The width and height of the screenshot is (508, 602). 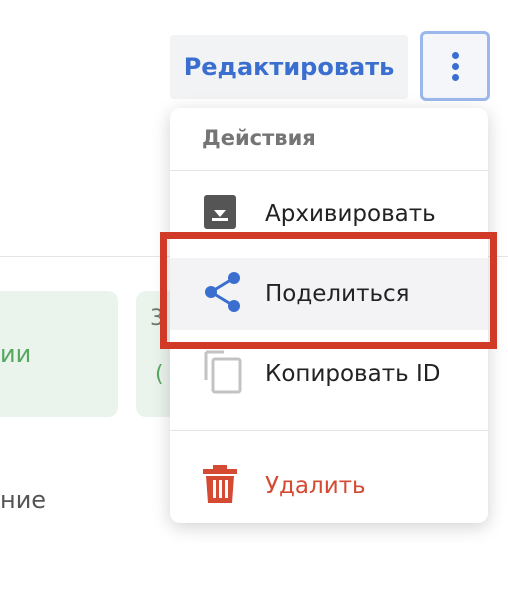 I want to click on menu-item-delete: Удалить, so click(x=329, y=486).